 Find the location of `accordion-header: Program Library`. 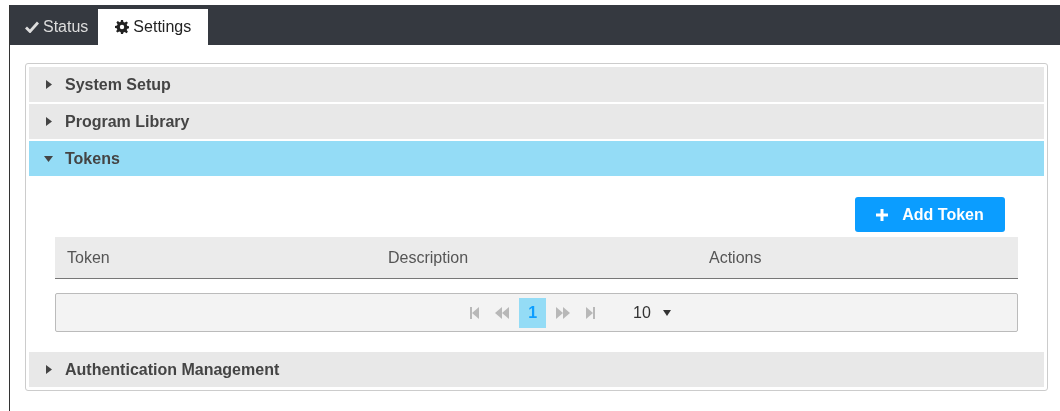

accordion-header: Program Library is located at coordinates (536, 121).